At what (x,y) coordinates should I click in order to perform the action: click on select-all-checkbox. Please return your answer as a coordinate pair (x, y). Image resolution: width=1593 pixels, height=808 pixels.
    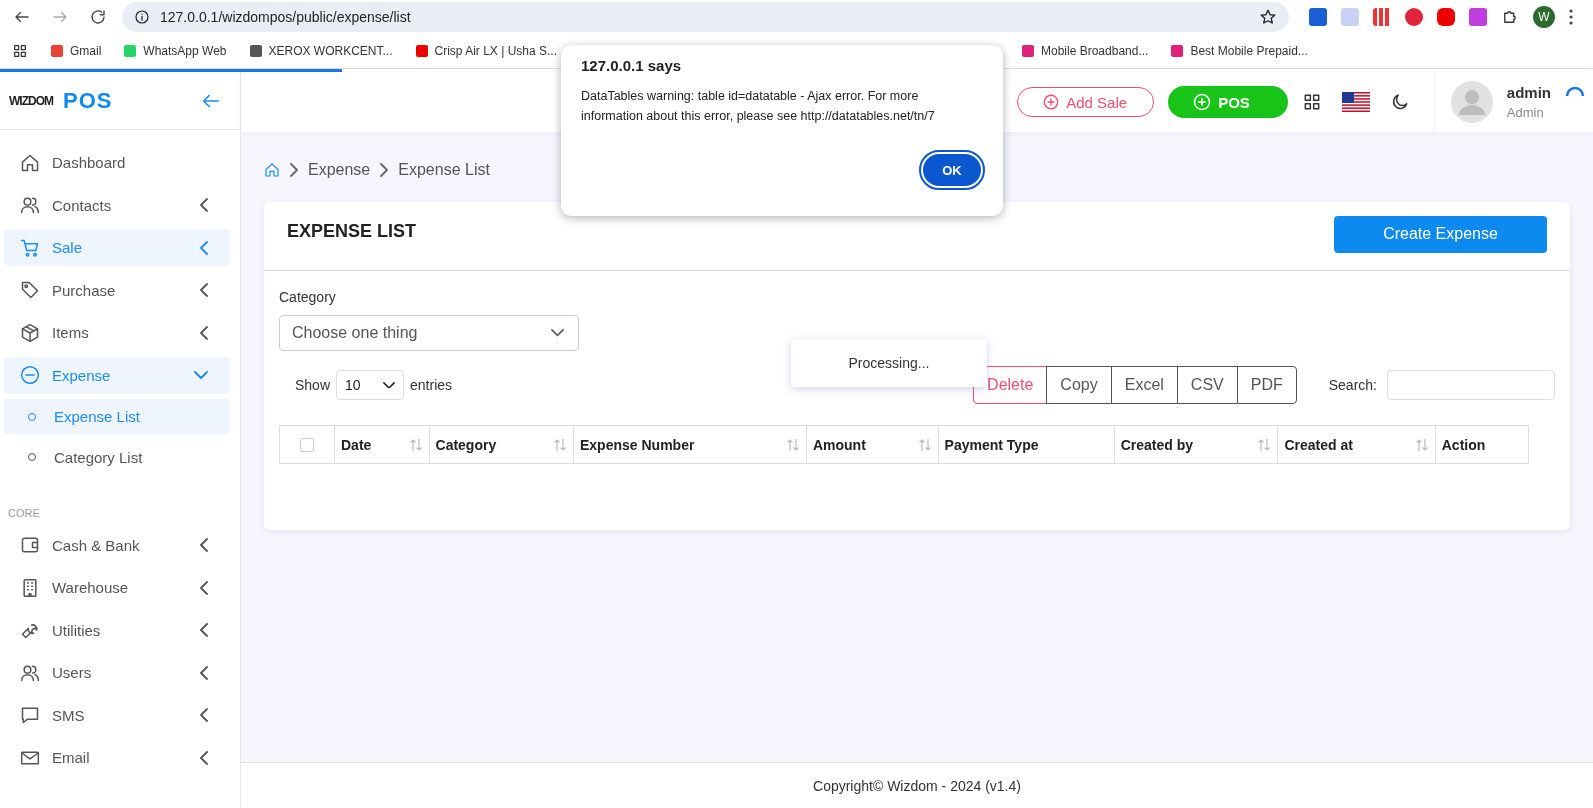
    Looking at the image, I should click on (307, 444).